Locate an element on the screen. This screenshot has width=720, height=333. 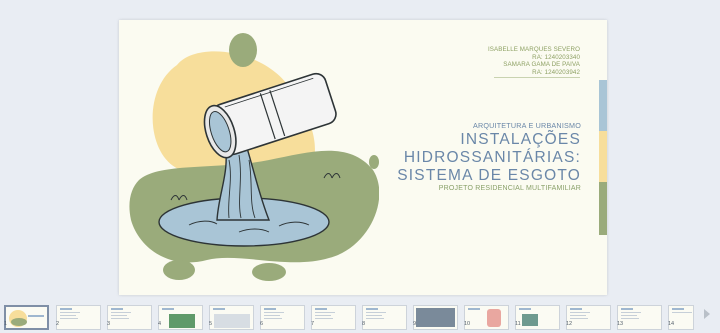
thumbnail-number: 12 is located at coordinates (569, 324).